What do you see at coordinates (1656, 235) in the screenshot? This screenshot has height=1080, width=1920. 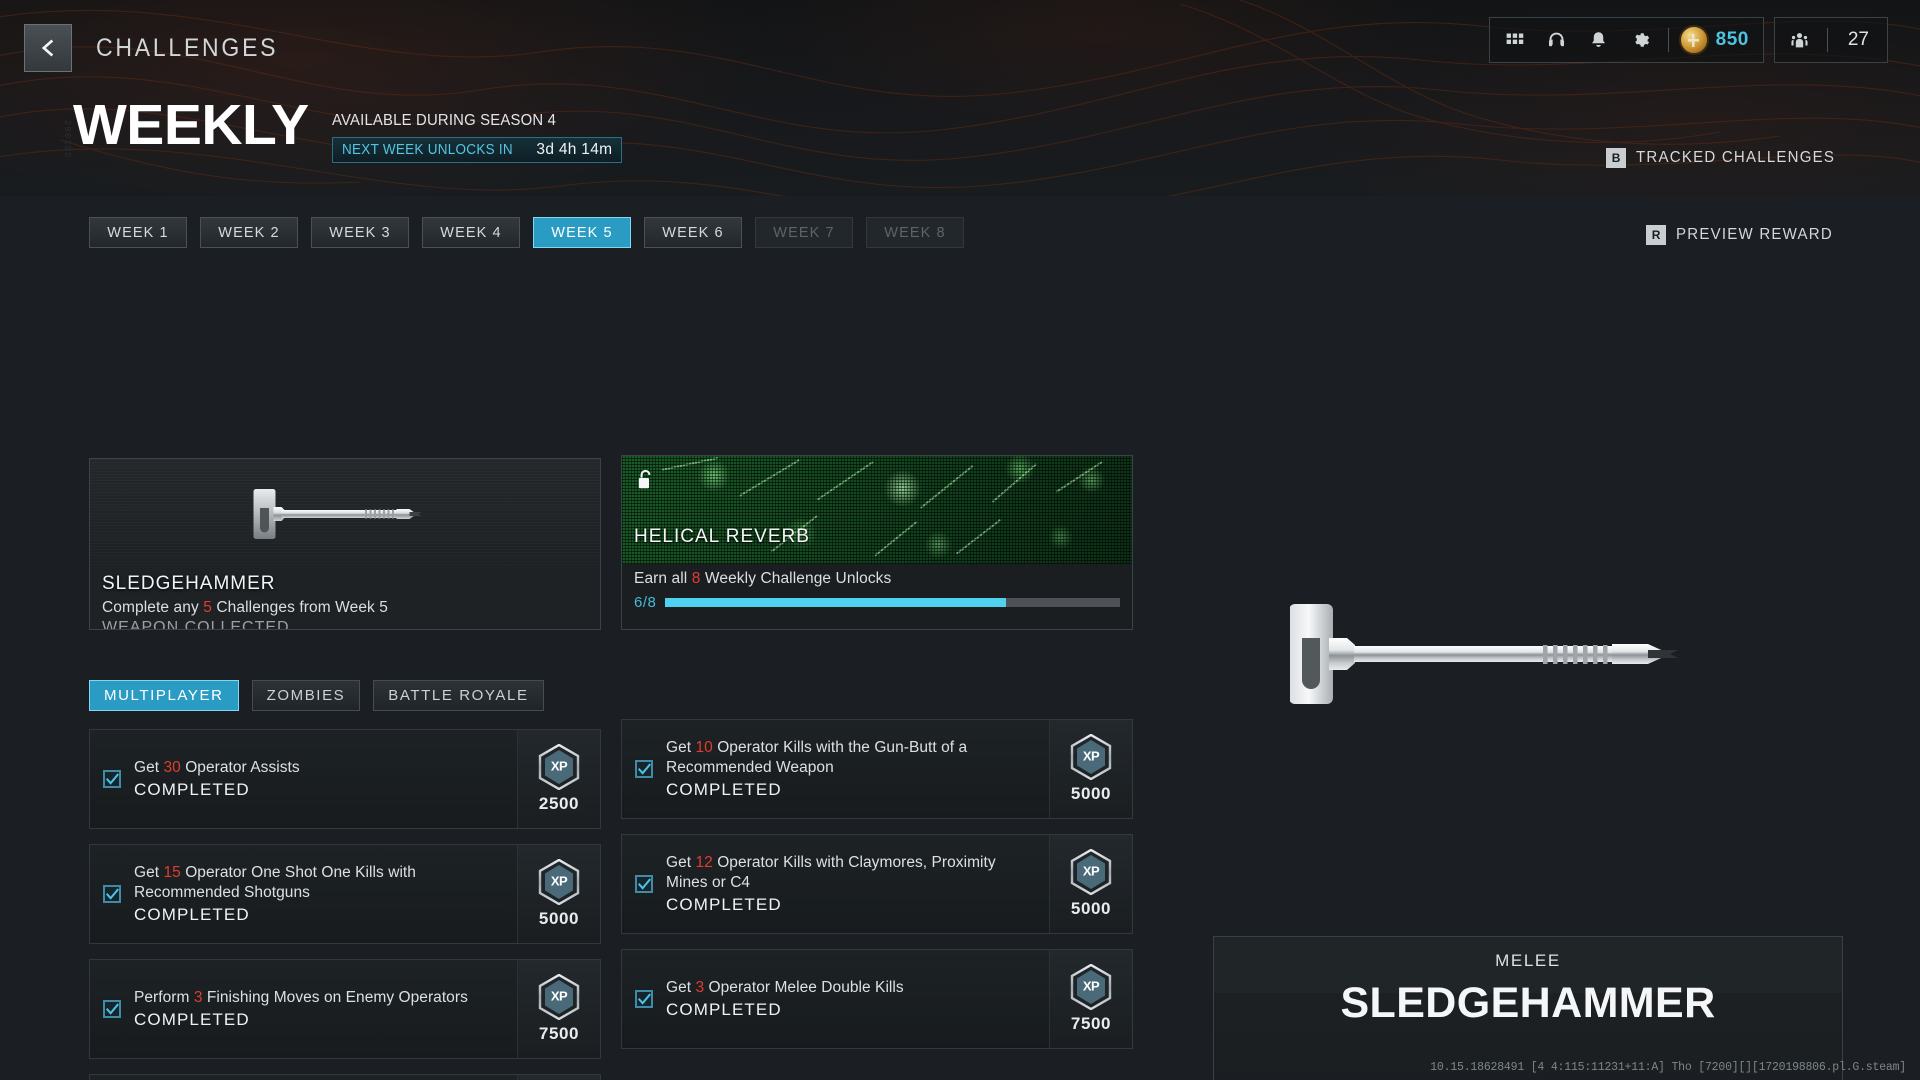 I see `keybind-r: R` at bounding box center [1656, 235].